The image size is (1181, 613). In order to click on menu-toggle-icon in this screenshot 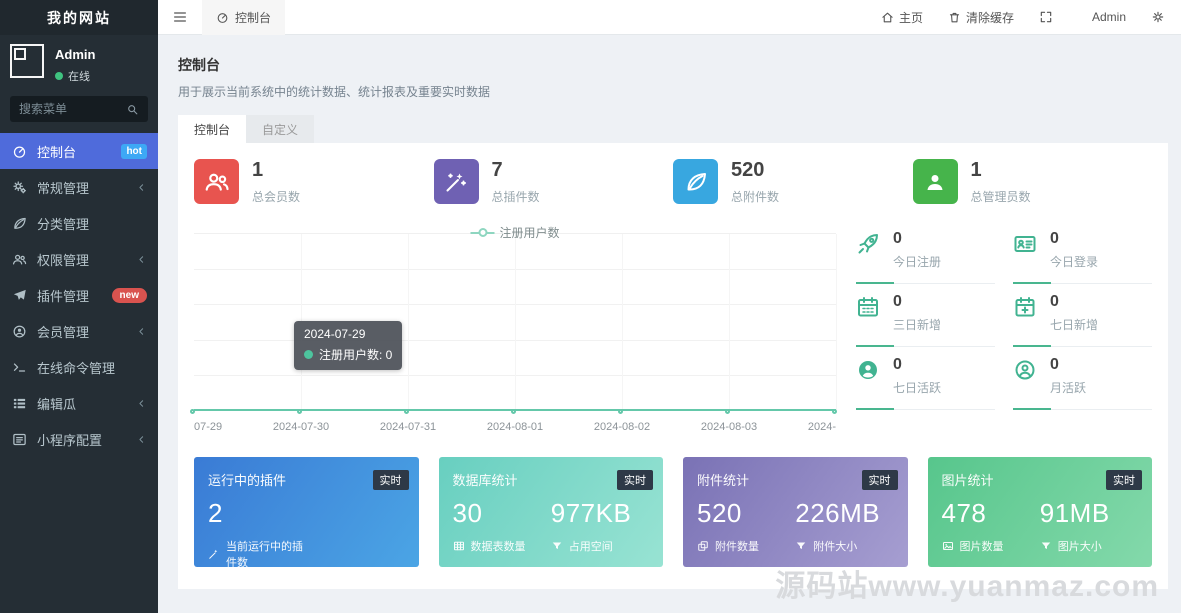, I will do `click(180, 17)`.